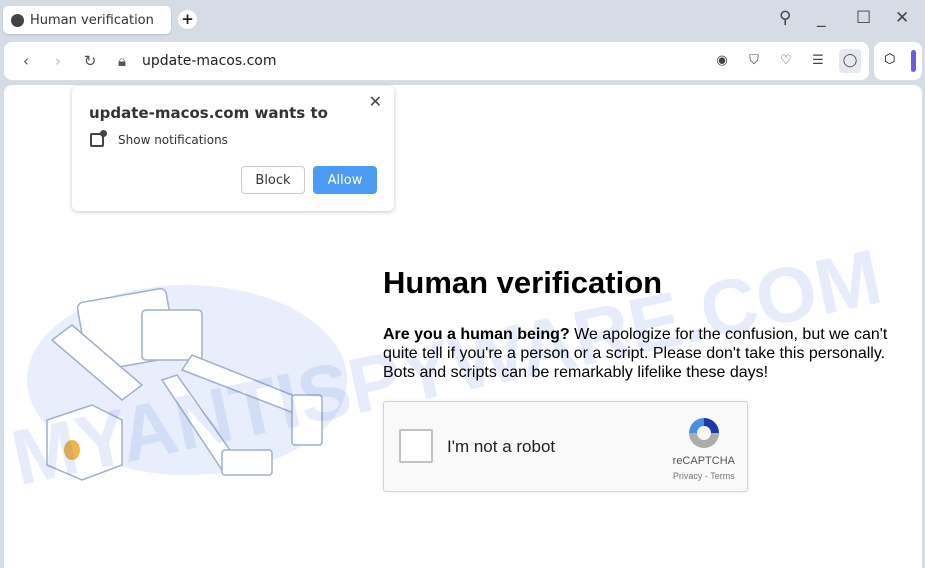 Image resolution: width=925 pixels, height=568 pixels. I want to click on extensions-area: ⬡, so click(898, 61).